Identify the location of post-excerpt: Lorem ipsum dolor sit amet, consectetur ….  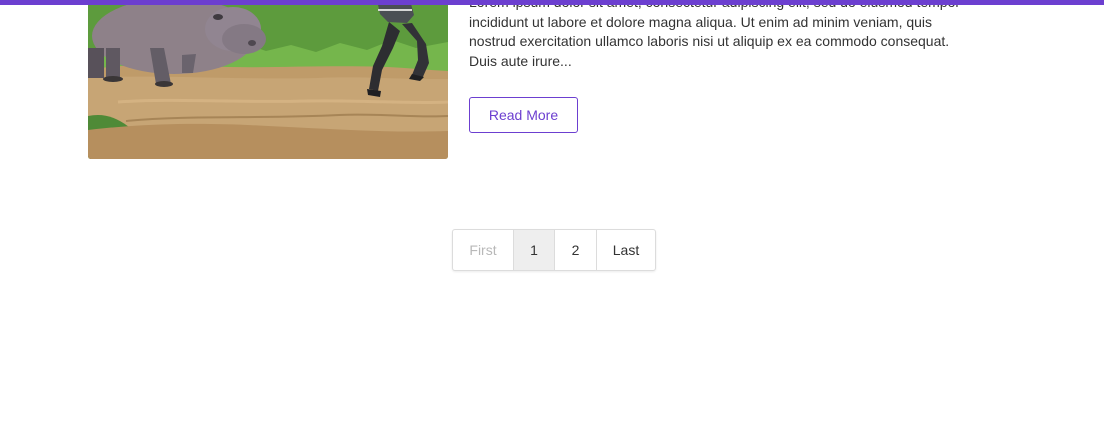
(715, 34).